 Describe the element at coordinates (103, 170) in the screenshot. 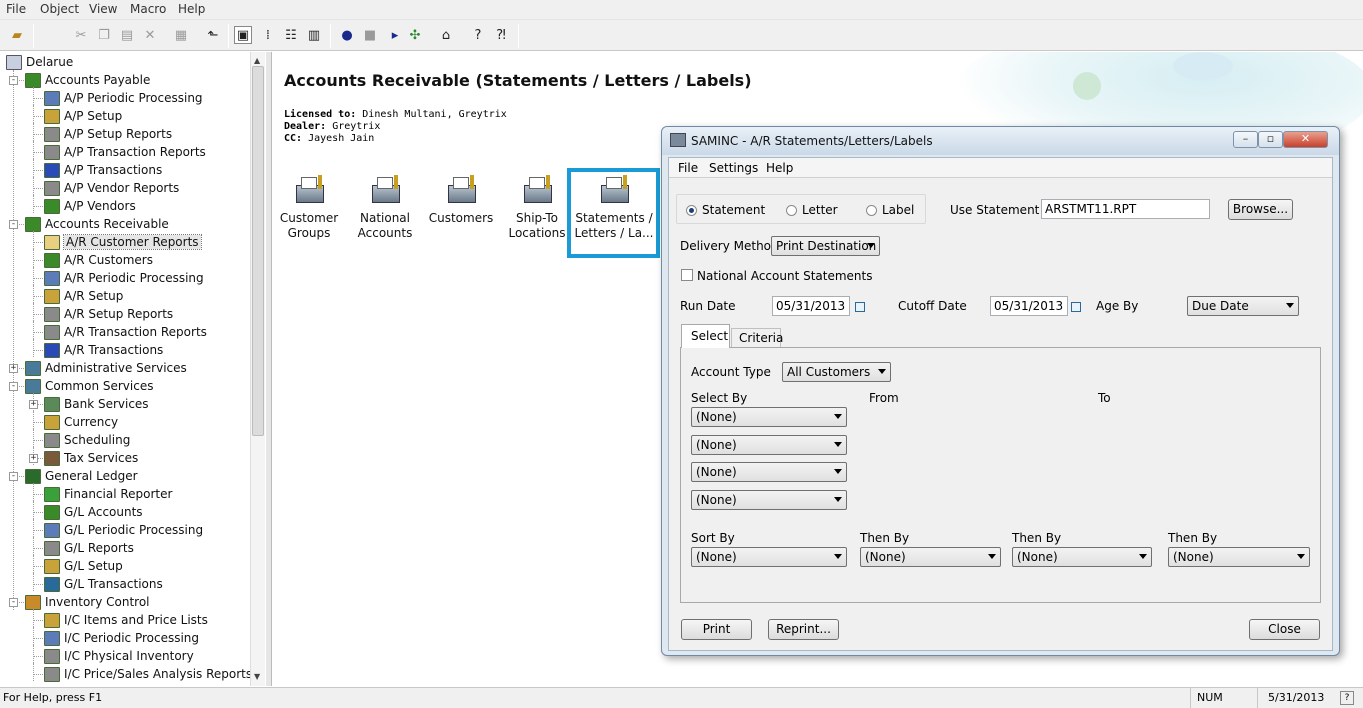

I see `tree-item: A/P Transactions` at that location.